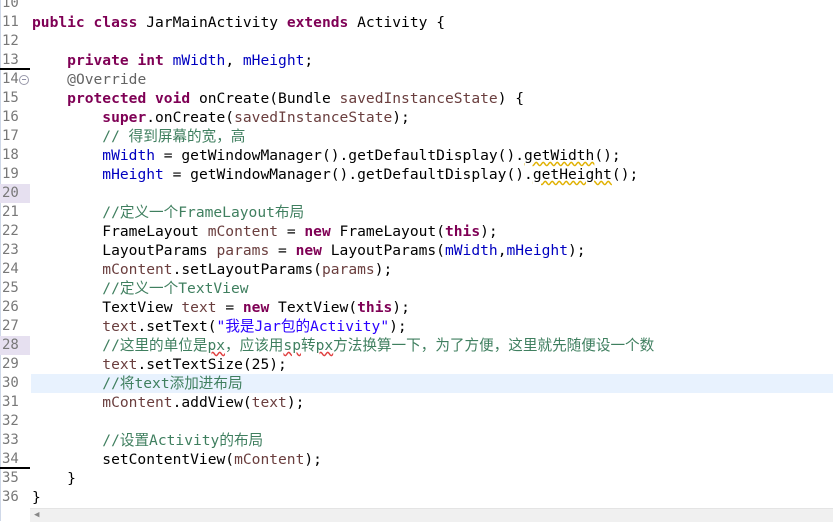 The height and width of the screenshot is (522, 833). I want to click on code-token: .addView(, so click(212, 402).